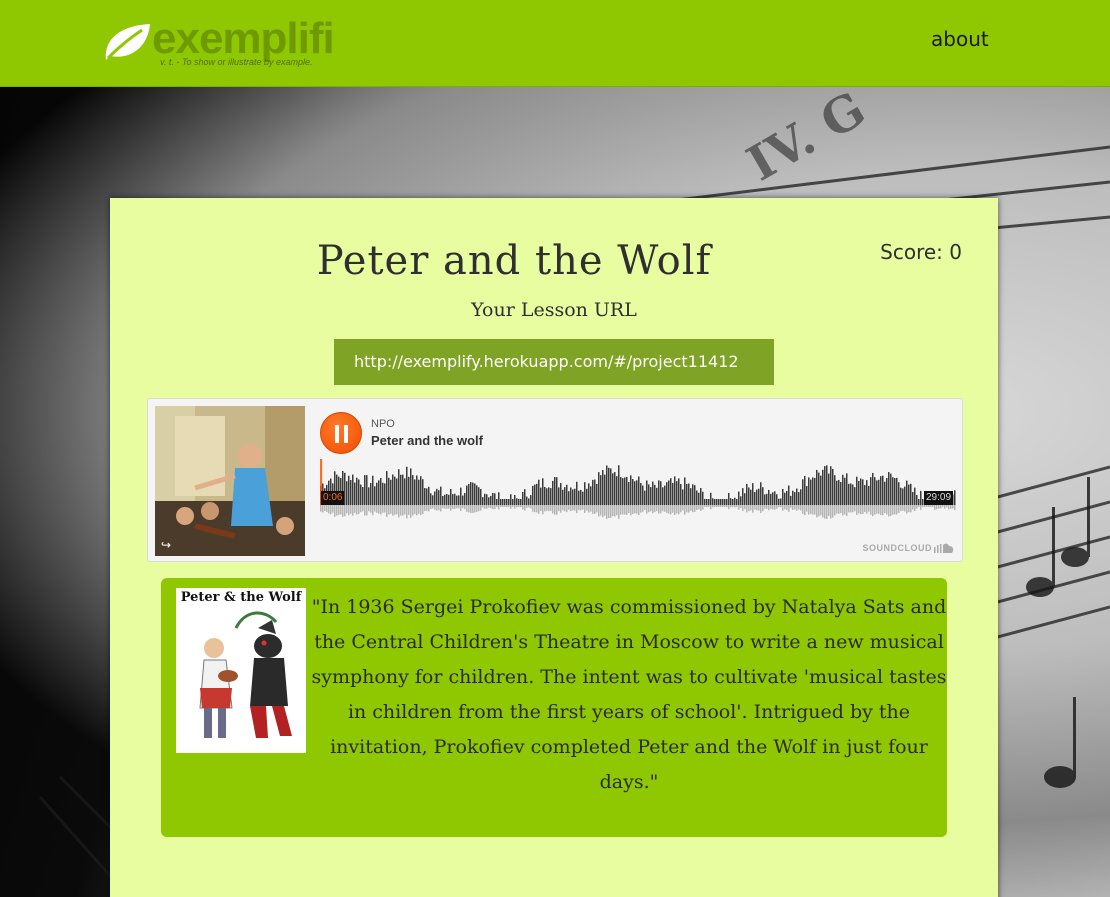  What do you see at coordinates (427, 440) in the screenshot?
I see `track-title: Peter and the wolf` at bounding box center [427, 440].